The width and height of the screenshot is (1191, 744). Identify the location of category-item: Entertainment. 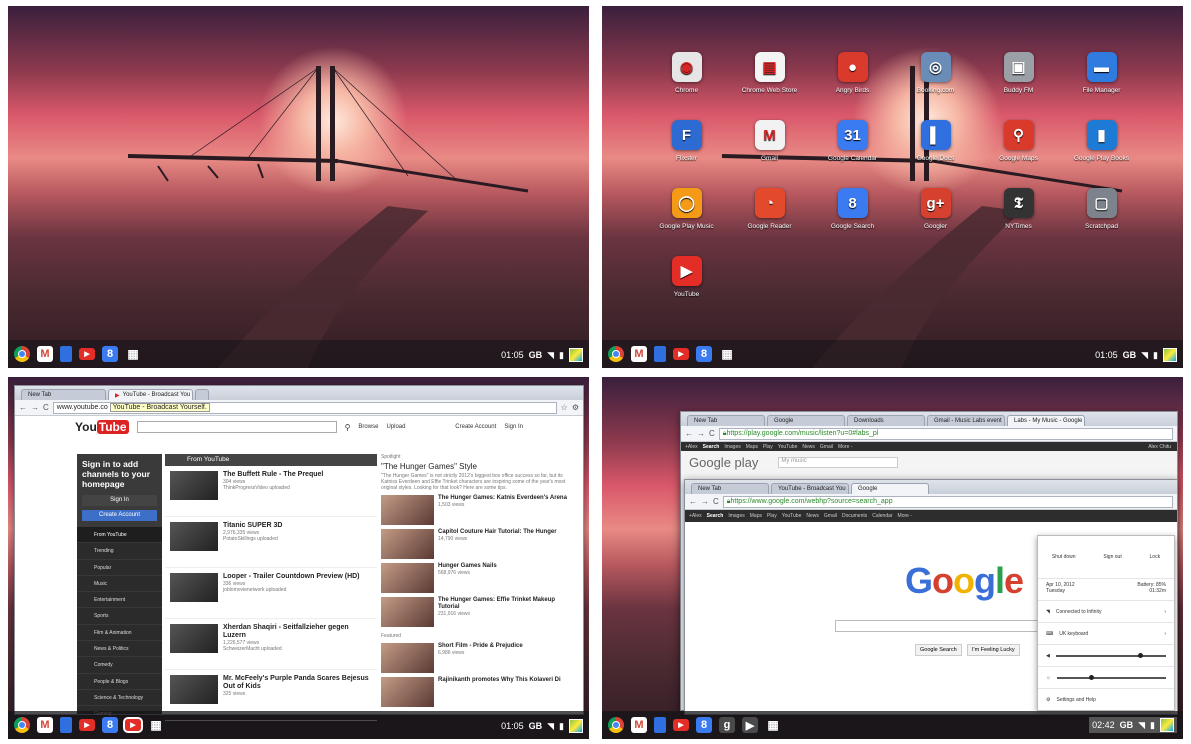
(119, 599).